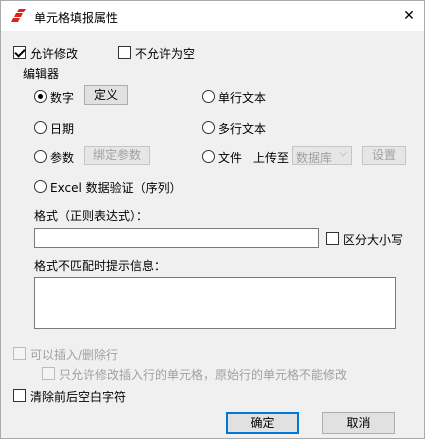 The height and width of the screenshot is (439, 425). Describe the element at coordinates (19, 395) in the screenshot. I see `trim-spaces-checkbox` at that location.